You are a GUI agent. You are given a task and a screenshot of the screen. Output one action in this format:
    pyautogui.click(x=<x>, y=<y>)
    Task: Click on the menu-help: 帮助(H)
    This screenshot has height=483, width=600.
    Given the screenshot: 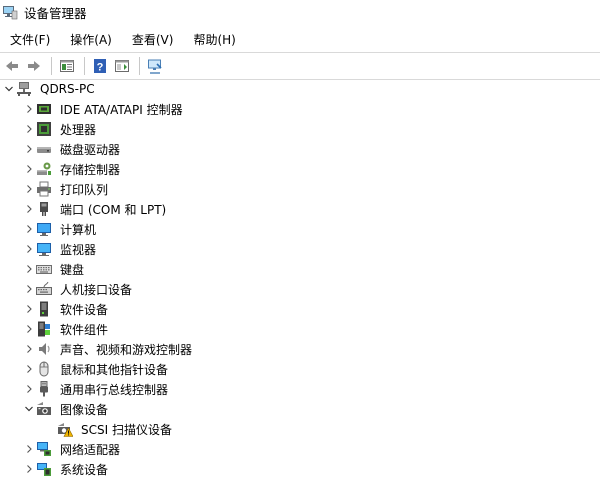 What is the action you would take?
    pyautogui.click(x=214, y=39)
    